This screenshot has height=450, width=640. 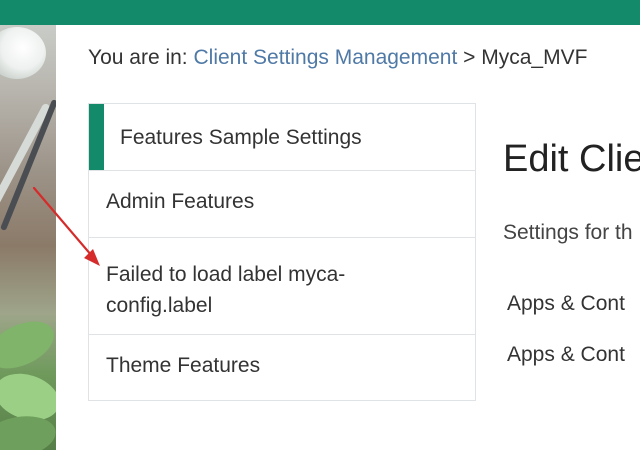 I want to click on leaf-image, so click(x=28, y=345).